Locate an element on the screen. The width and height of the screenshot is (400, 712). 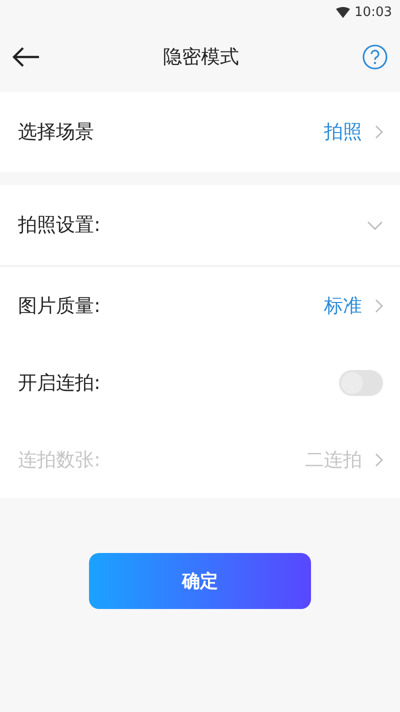
confirm-button: 确定 is located at coordinates (200, 581).